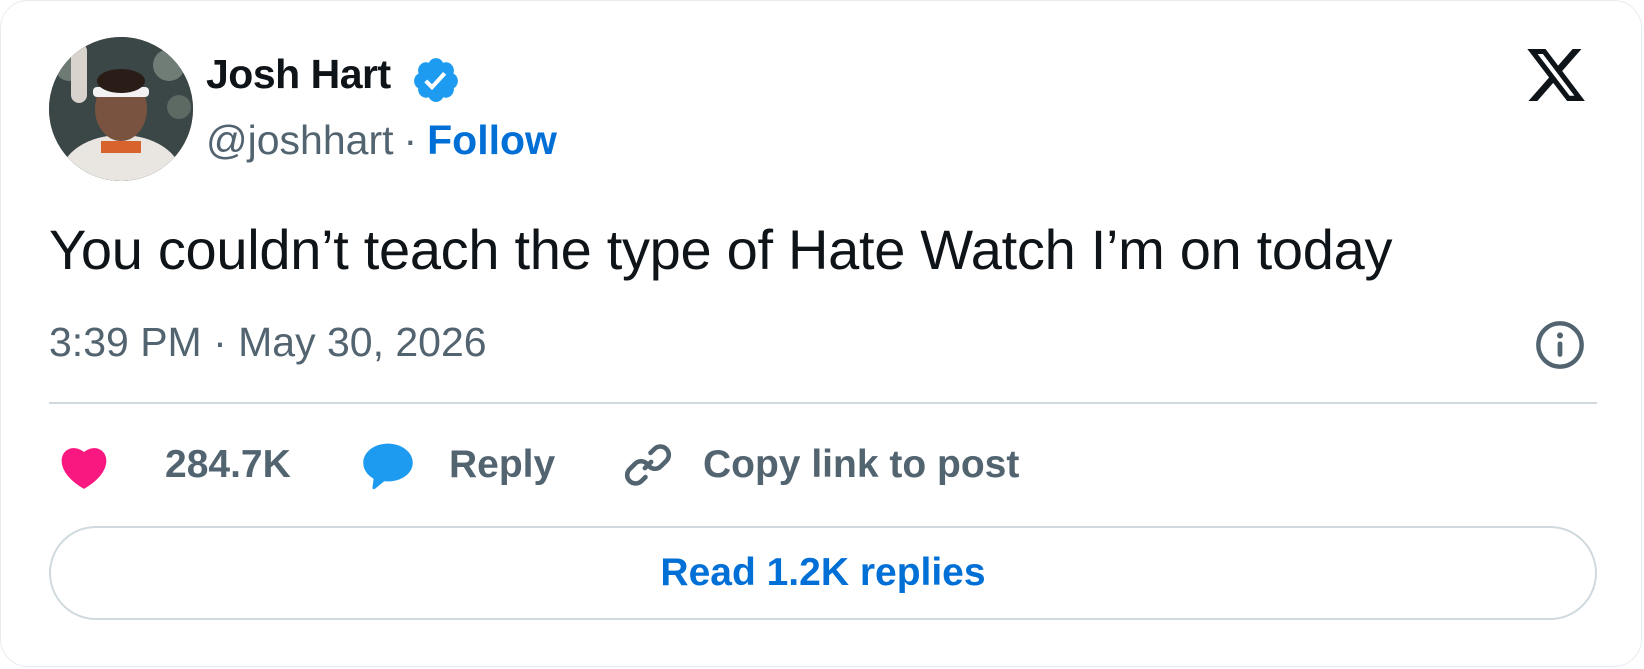  I want to click on read-replies-button: Read 1.2K replies, so click(823, 573).